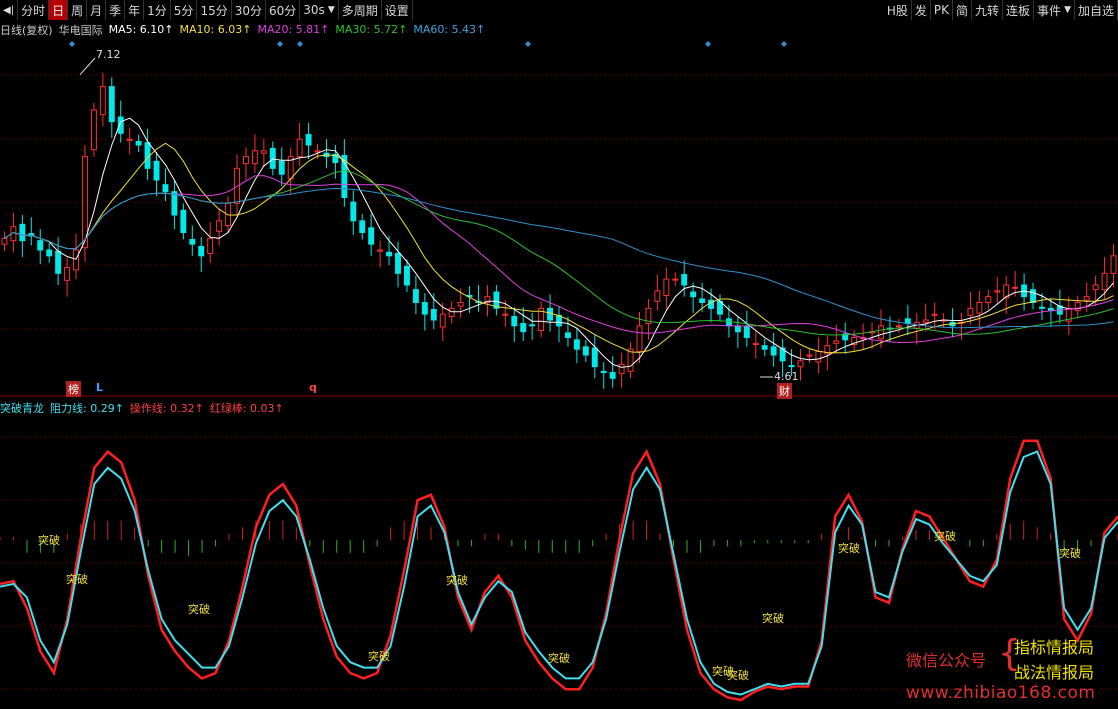 This screenshot has height=709, width=1118. I want to click on period-button: 设置, so click(397, 10).